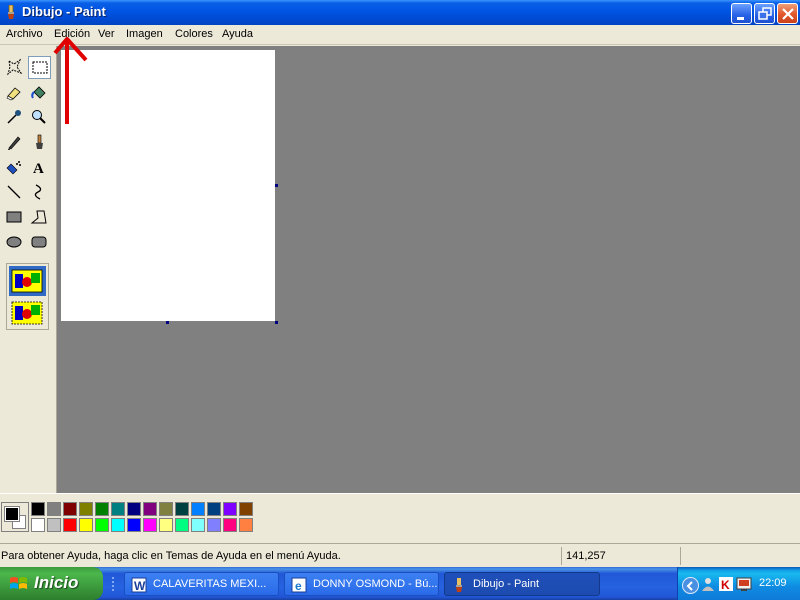 This screenshot has height=600, width=800. Describe the element at coordinates (276, 185) in the screenshot. I see `resize-handle-right` at that location.